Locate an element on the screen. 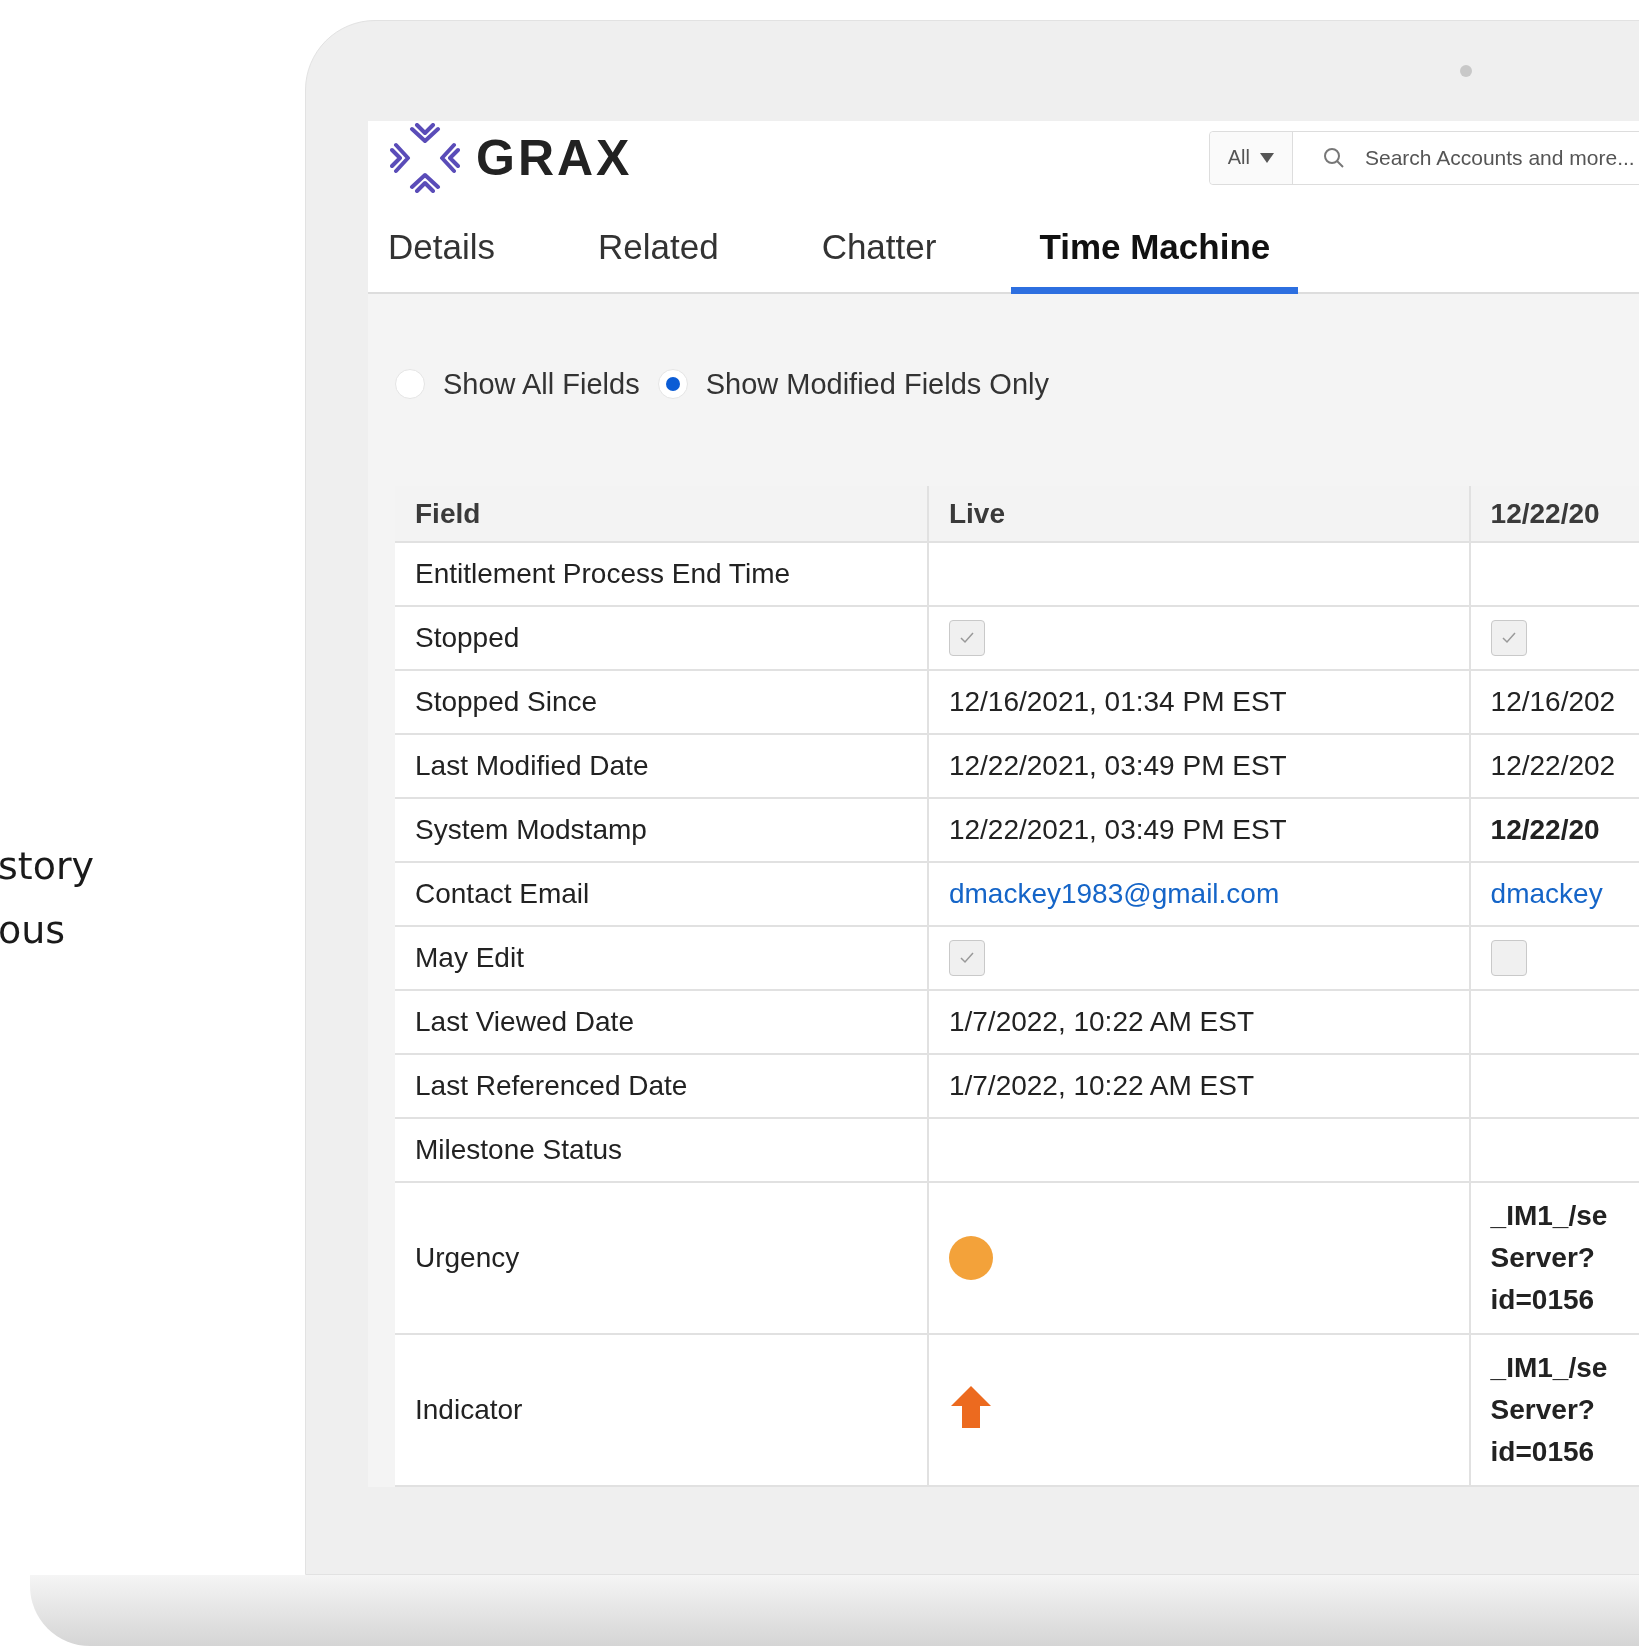 This screenshot has width=1639, height=1646. field-name: Urgency is located at coordinates (467, 1257).